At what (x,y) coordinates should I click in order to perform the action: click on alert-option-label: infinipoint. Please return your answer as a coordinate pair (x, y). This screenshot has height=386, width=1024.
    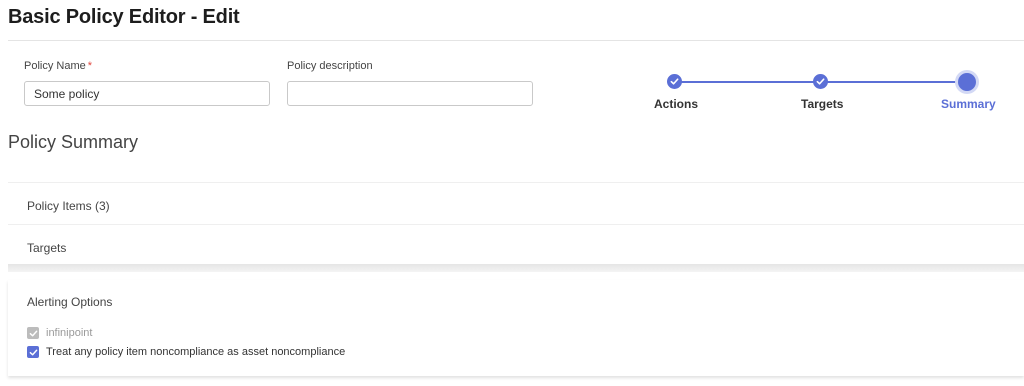
    Looking at the image, I should click on (69, 333).